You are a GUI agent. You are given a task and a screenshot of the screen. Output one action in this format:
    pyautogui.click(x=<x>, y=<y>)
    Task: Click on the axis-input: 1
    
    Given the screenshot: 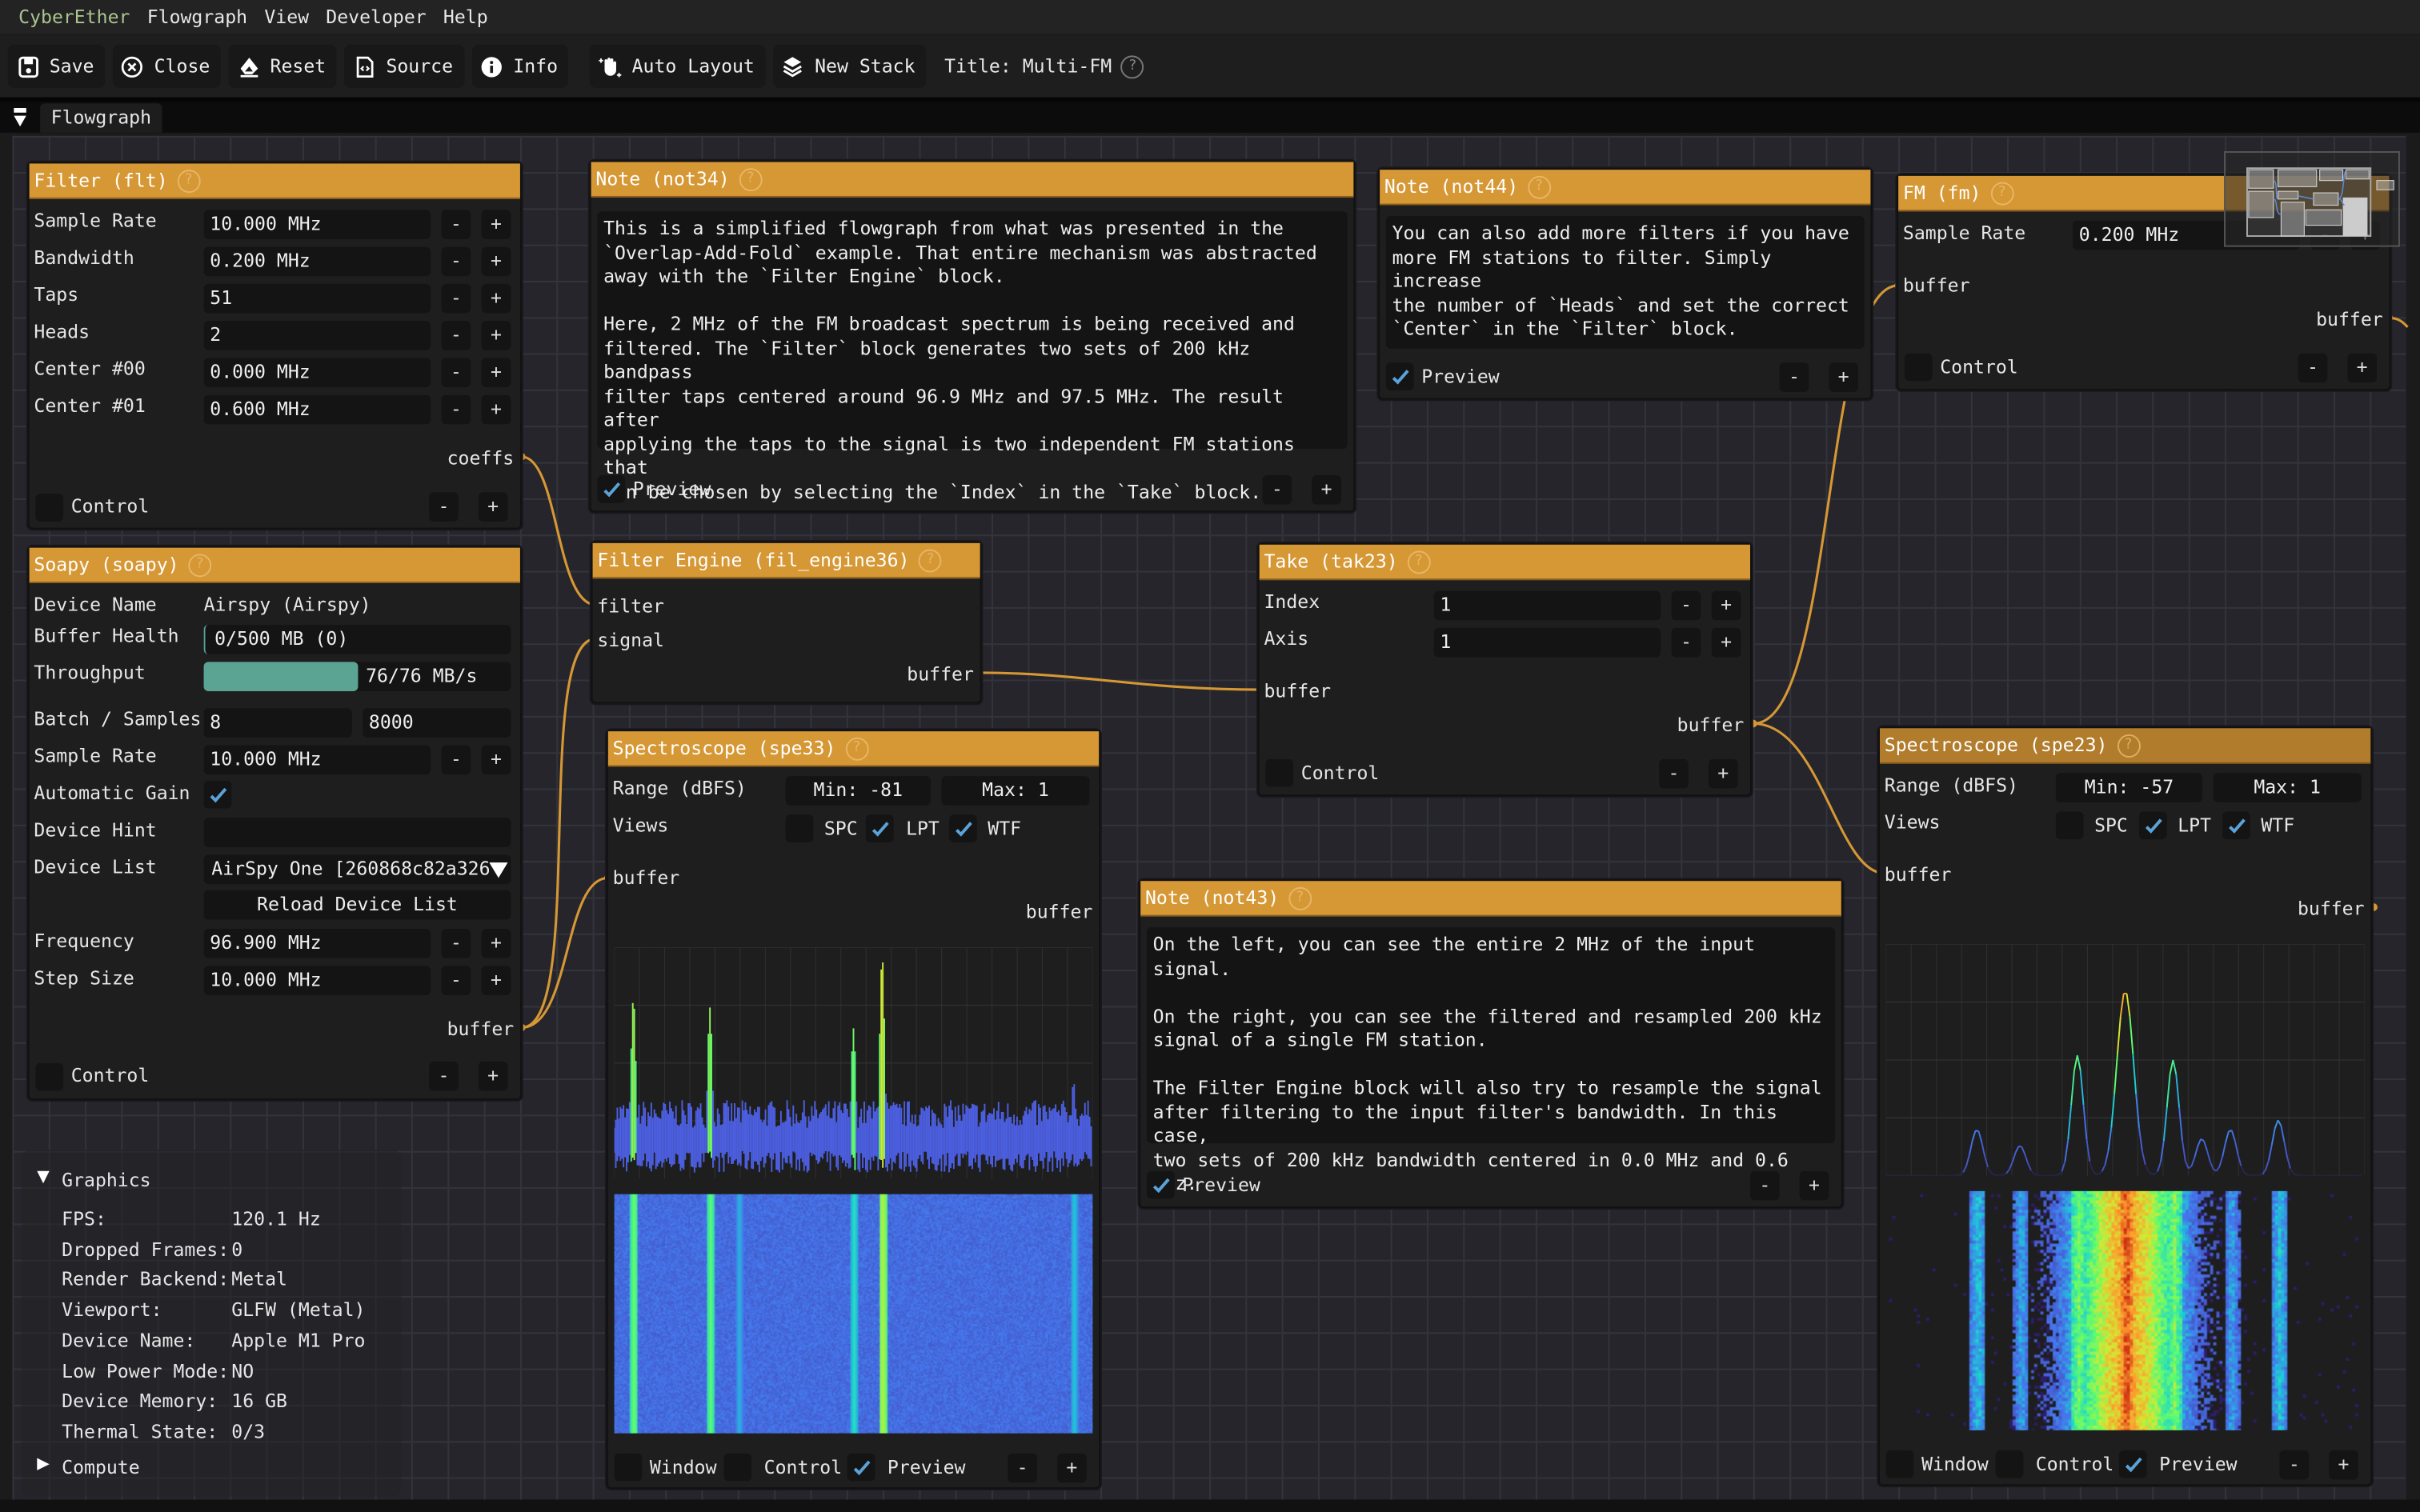 What is the action you would take?
    pyautogui.click(x=1547, y=642)
    